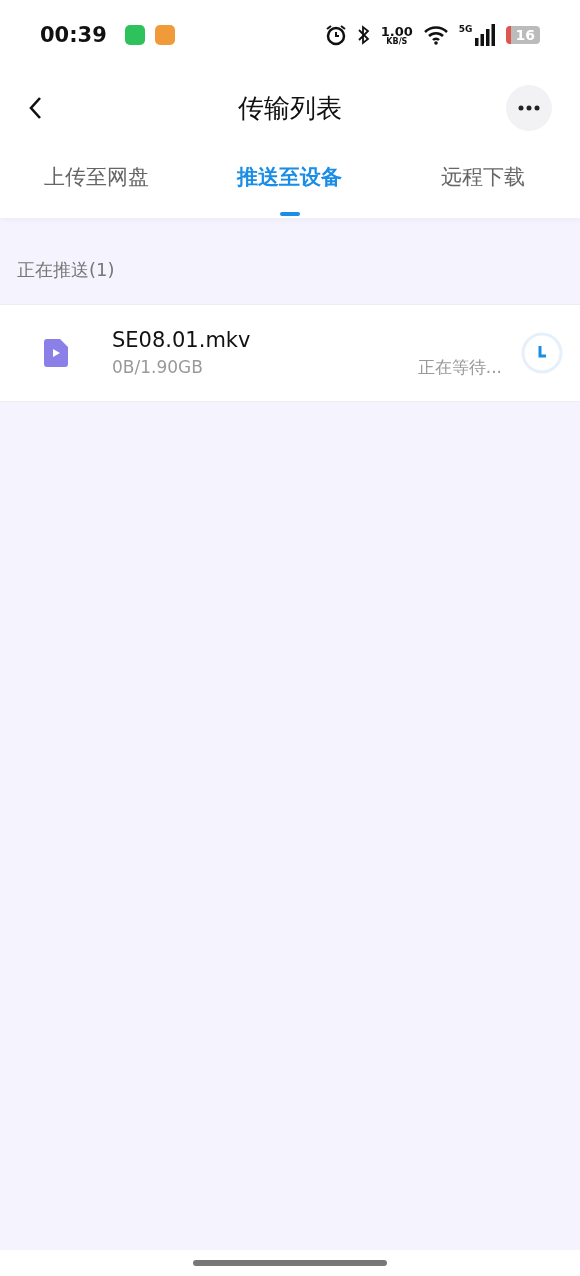 Image resolution: width=580 pixels, height=1276 pixels. Describe the element at coordinates (97, 182) in the screenshot. I see `tab: 上传至网盘` at that location.